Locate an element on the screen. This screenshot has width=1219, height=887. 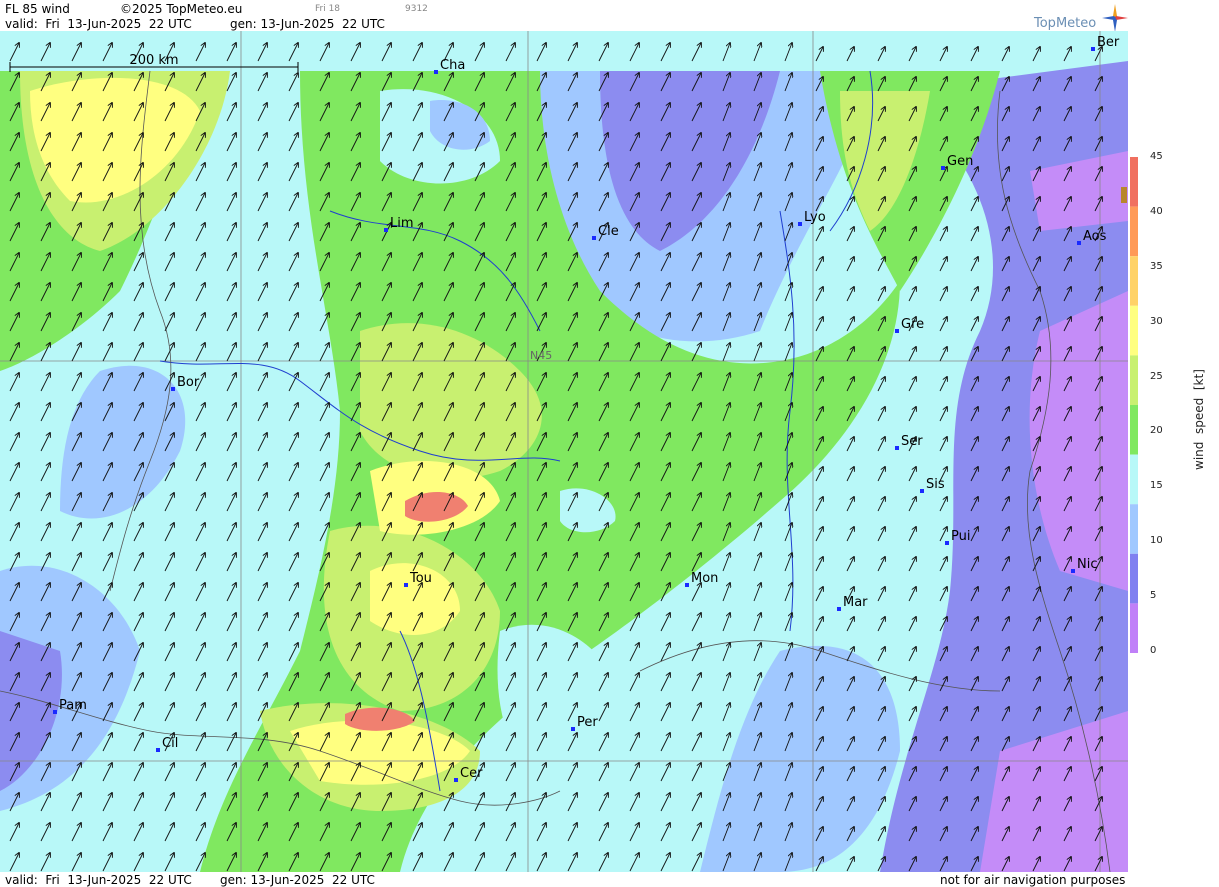
product-title: FL 85 wind is located at coordinates (37, 9).